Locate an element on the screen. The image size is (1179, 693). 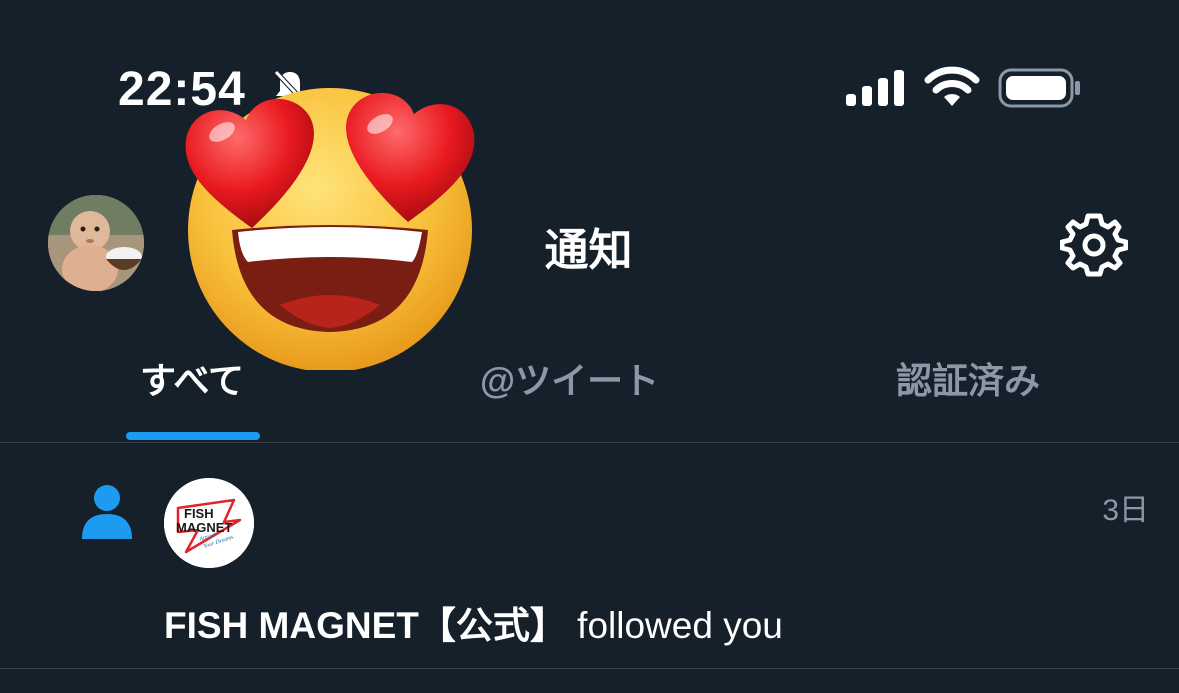
account-name: FISH MAGNET【公式】 is located at coordinates (365, 625).